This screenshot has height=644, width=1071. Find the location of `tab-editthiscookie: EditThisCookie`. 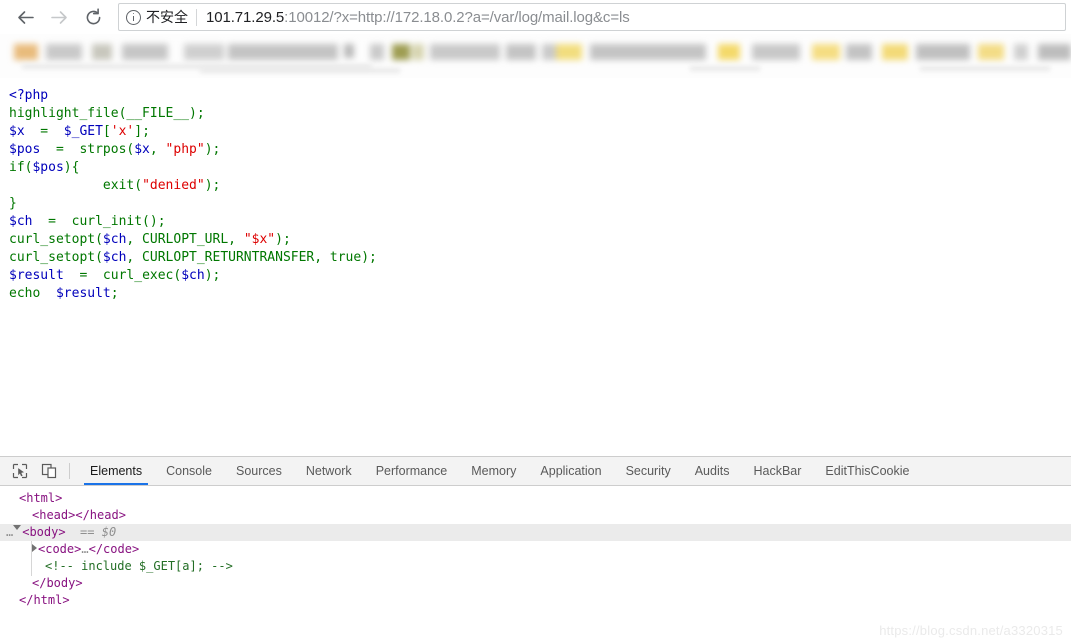

tab-editthiscookie: EditThisCookie is located at coordinates (867, 471).